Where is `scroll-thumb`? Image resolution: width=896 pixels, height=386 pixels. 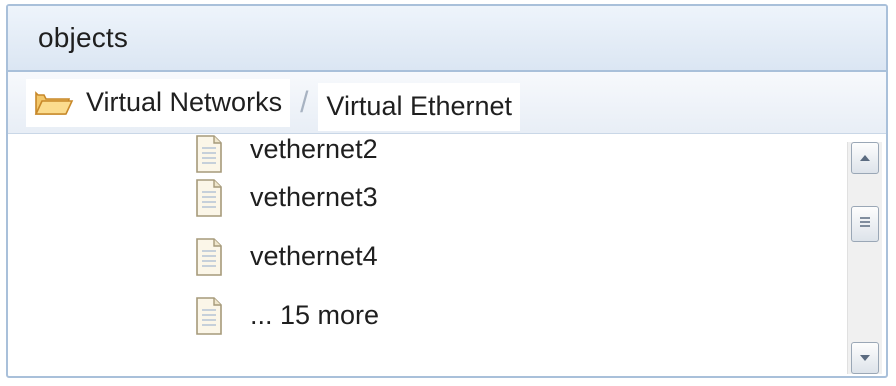
scroll-thumb is located at coordinates (865, 224).